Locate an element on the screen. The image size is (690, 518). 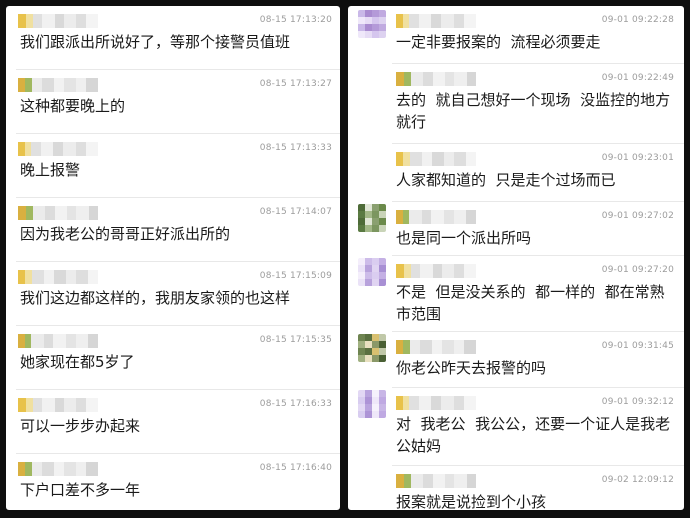
chat-message: 09-01 09:22:28 一定非要报案的 流程必须要走 is located at coordinates (516, 35).